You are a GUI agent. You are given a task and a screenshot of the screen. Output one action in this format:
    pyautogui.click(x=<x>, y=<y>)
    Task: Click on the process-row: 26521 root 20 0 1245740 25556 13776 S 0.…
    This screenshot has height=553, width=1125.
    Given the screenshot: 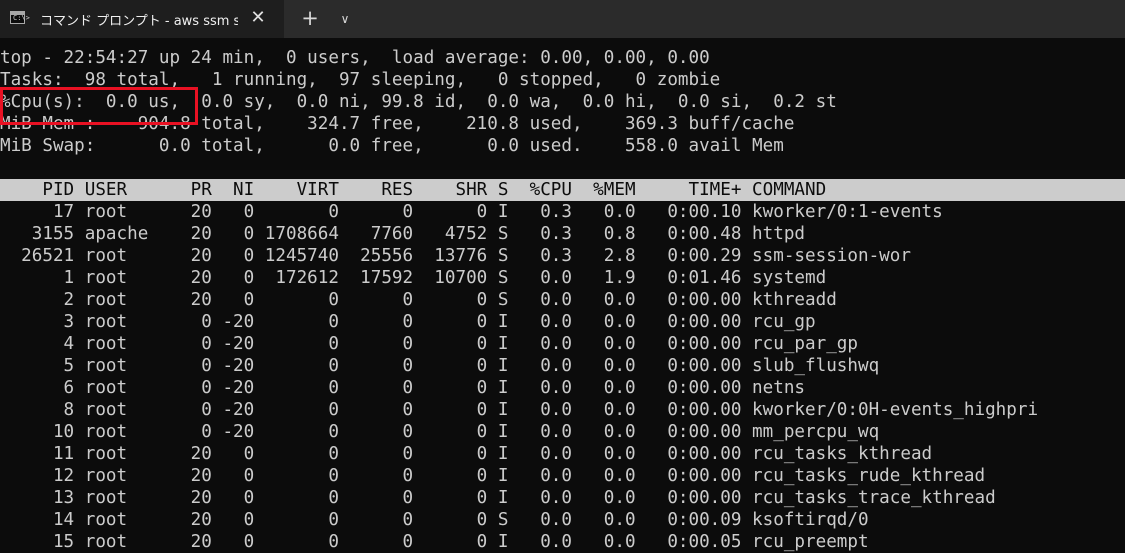 What is the action you would take?
    pyautogui.click(x=455, y=256)
    